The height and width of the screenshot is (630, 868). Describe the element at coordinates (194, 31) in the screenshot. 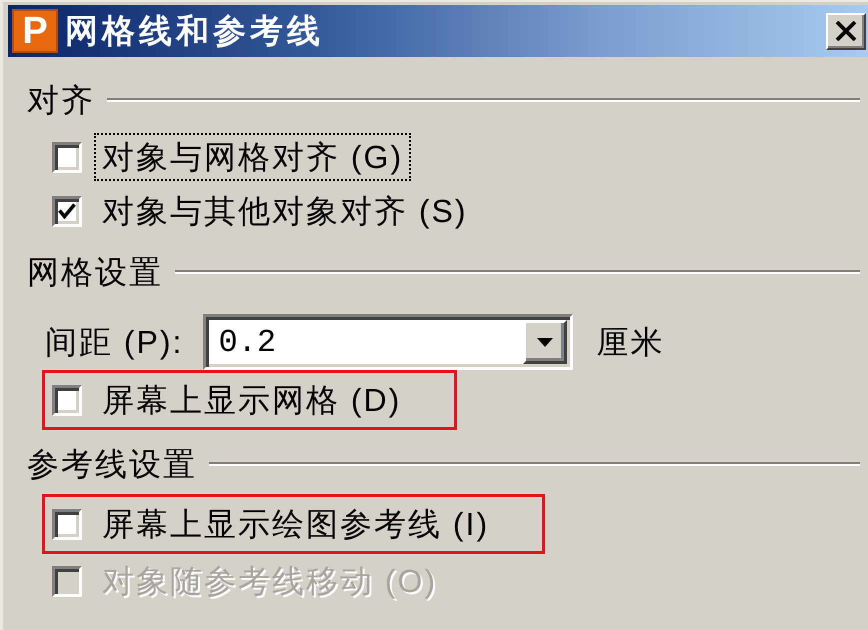

I see `window-title: 网格线和参考线` at that location.